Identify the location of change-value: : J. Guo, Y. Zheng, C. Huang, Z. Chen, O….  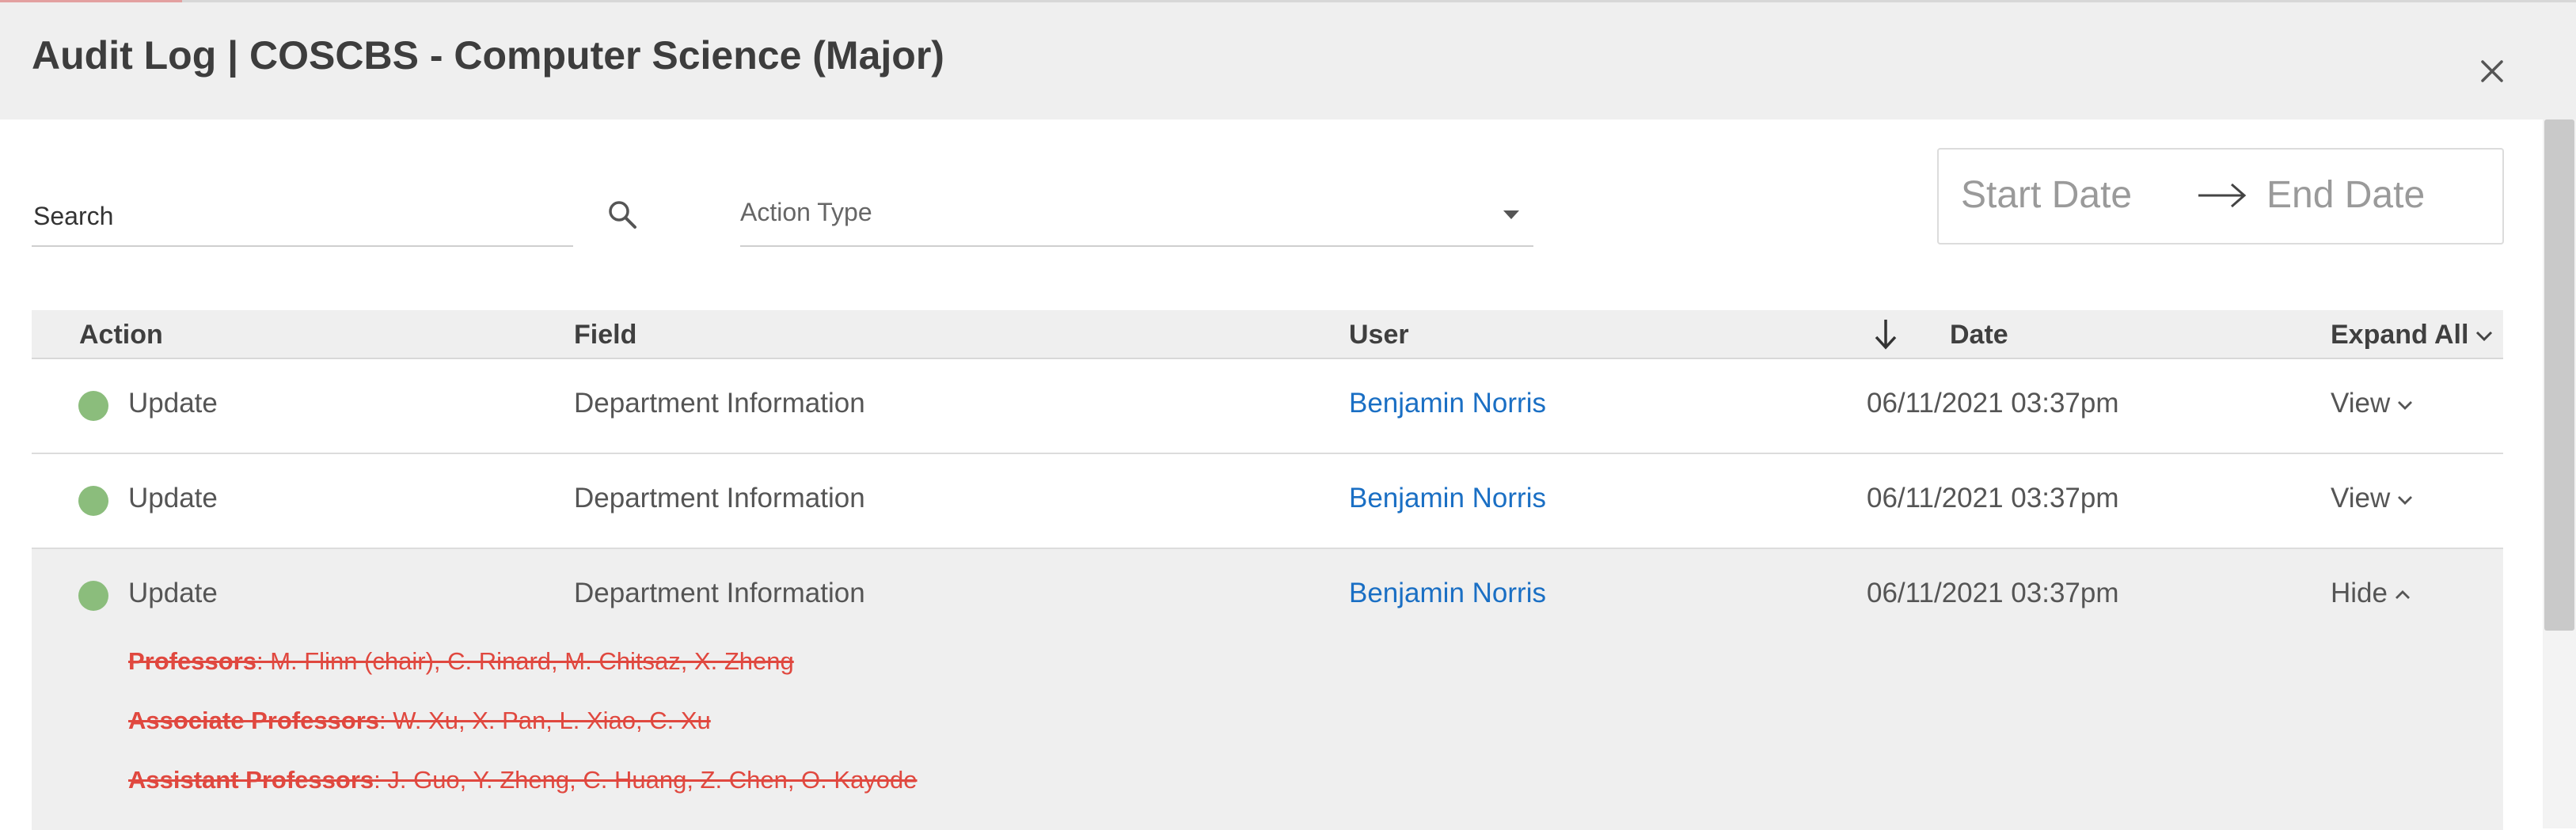
(646, 780).